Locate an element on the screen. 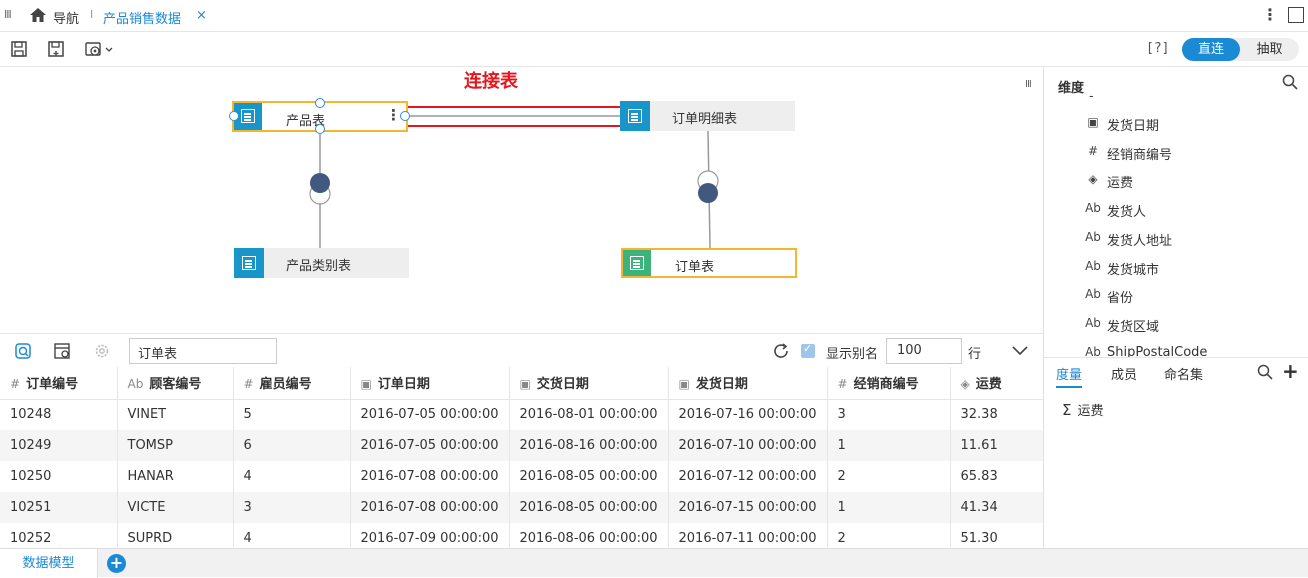  table-filter-input: 订单表 is located at coordinates (203, 351).